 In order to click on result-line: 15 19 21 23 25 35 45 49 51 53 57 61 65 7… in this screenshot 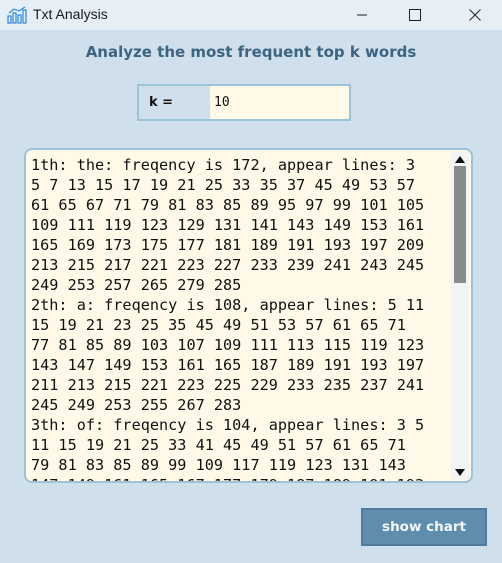, I will do `click(218, 325)`.